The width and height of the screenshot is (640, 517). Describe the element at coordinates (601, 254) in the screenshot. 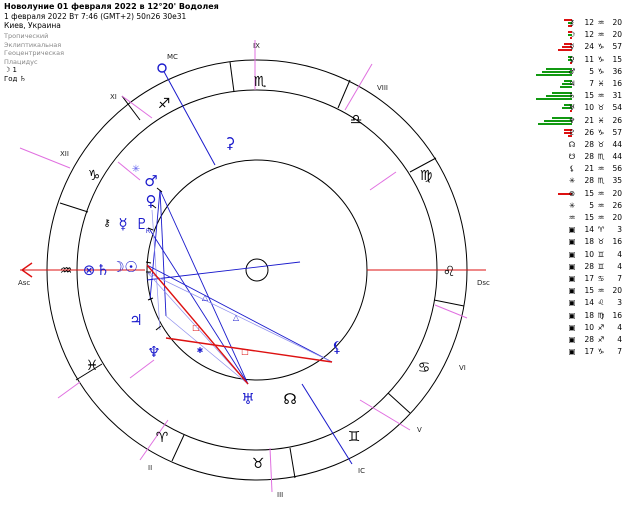

I see `planet-list-sign-icon: ♊` at that location.